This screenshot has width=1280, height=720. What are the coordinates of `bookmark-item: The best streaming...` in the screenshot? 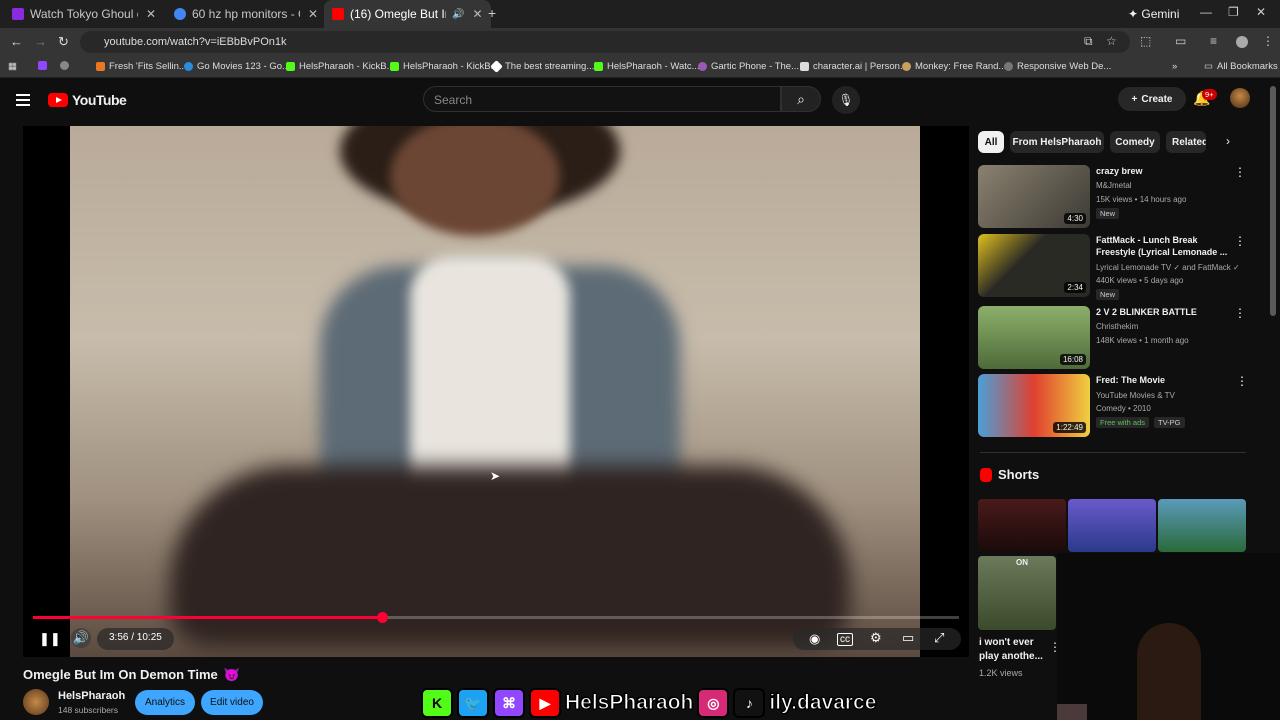 It's located at (542, 66).